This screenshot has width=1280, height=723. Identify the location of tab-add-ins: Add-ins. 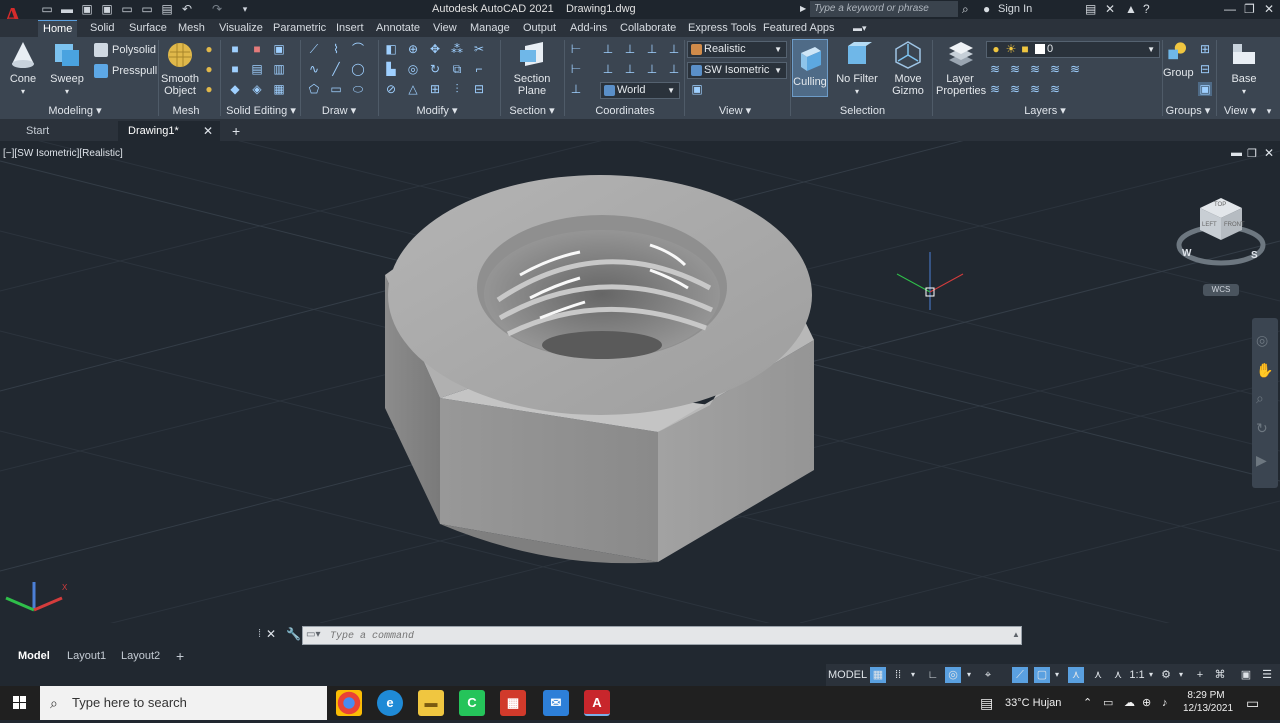
(588, 28).